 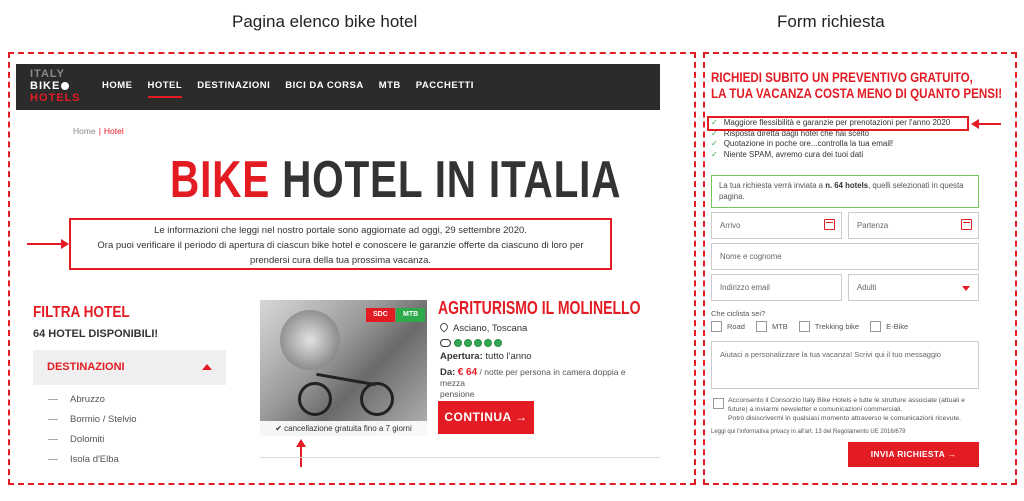 I want to click on site-logo: ITALY BIKE HOTELS, so click(x=60, y=86).